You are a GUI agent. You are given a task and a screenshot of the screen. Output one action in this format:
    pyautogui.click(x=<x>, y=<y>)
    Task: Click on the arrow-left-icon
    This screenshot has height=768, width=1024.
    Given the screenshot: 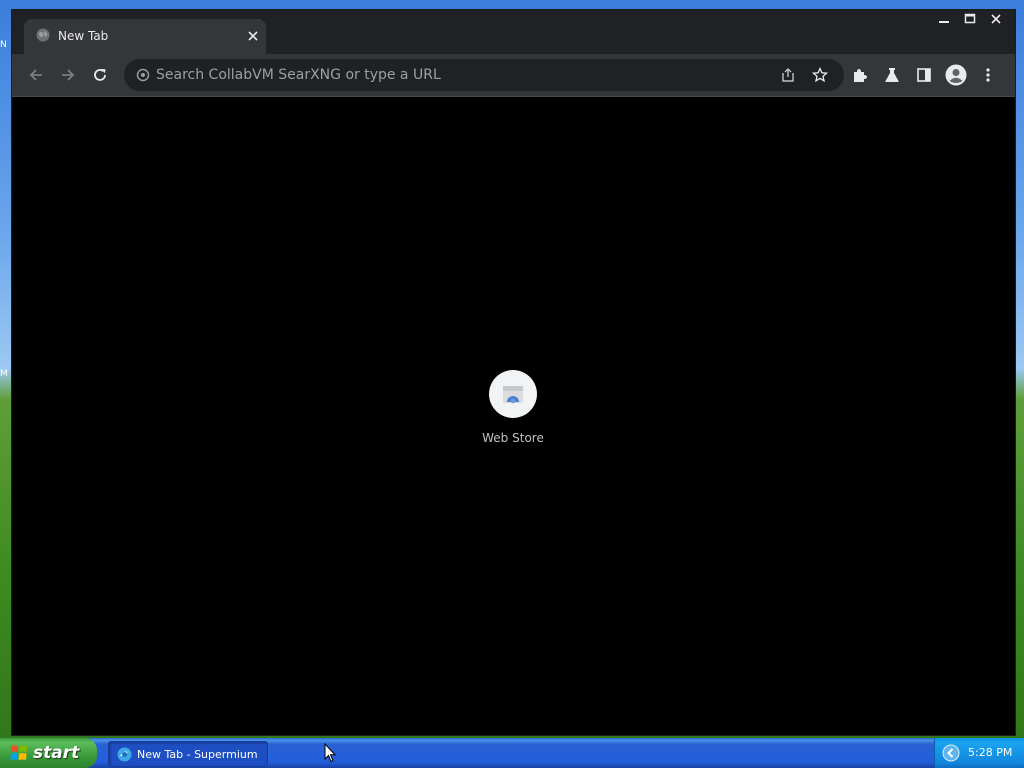 What is the action you would take?
    pyautogui.click(x=35, y=75)
    